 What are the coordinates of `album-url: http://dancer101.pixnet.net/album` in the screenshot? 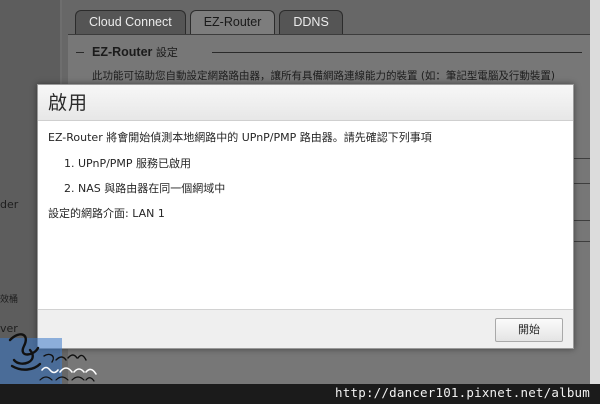 It's located at (462, 392).